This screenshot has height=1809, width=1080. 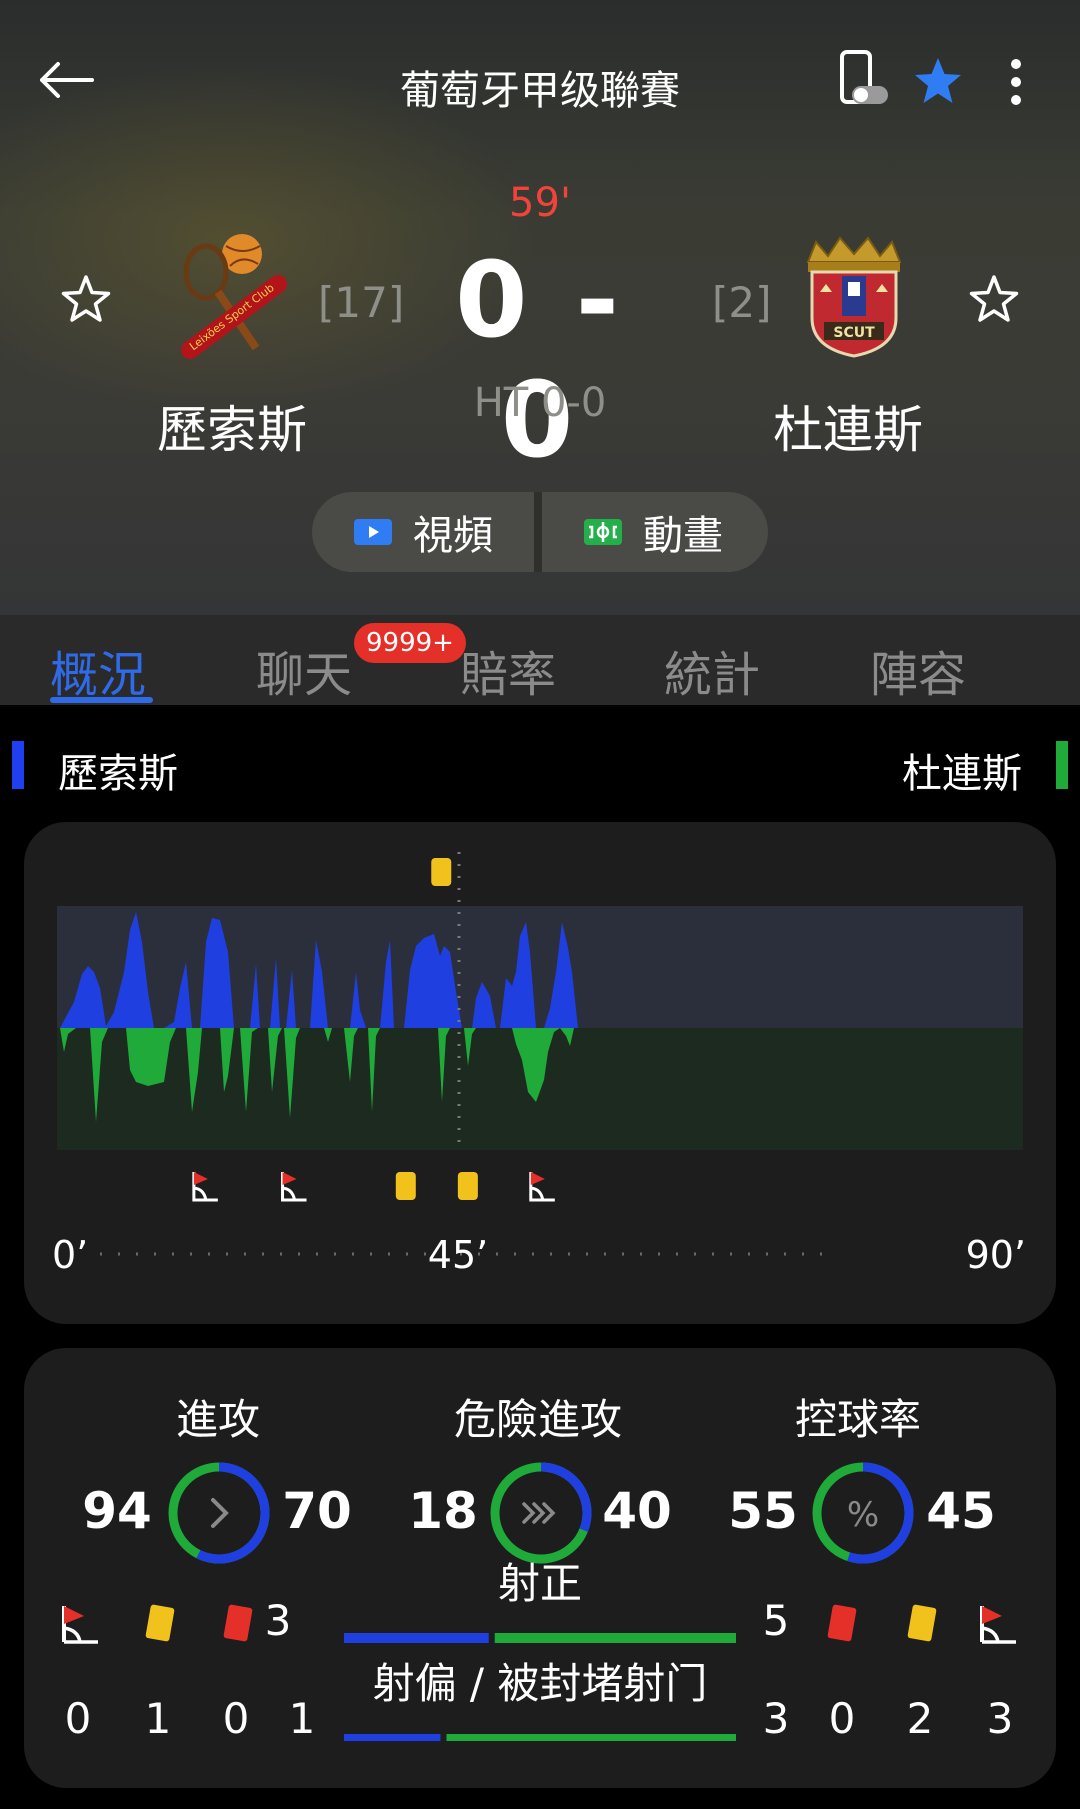 What do you see at coordinates (232, 426) in the screenshot?
I see `home-team-name: 歷索斯` at bounding box center [232, 426].